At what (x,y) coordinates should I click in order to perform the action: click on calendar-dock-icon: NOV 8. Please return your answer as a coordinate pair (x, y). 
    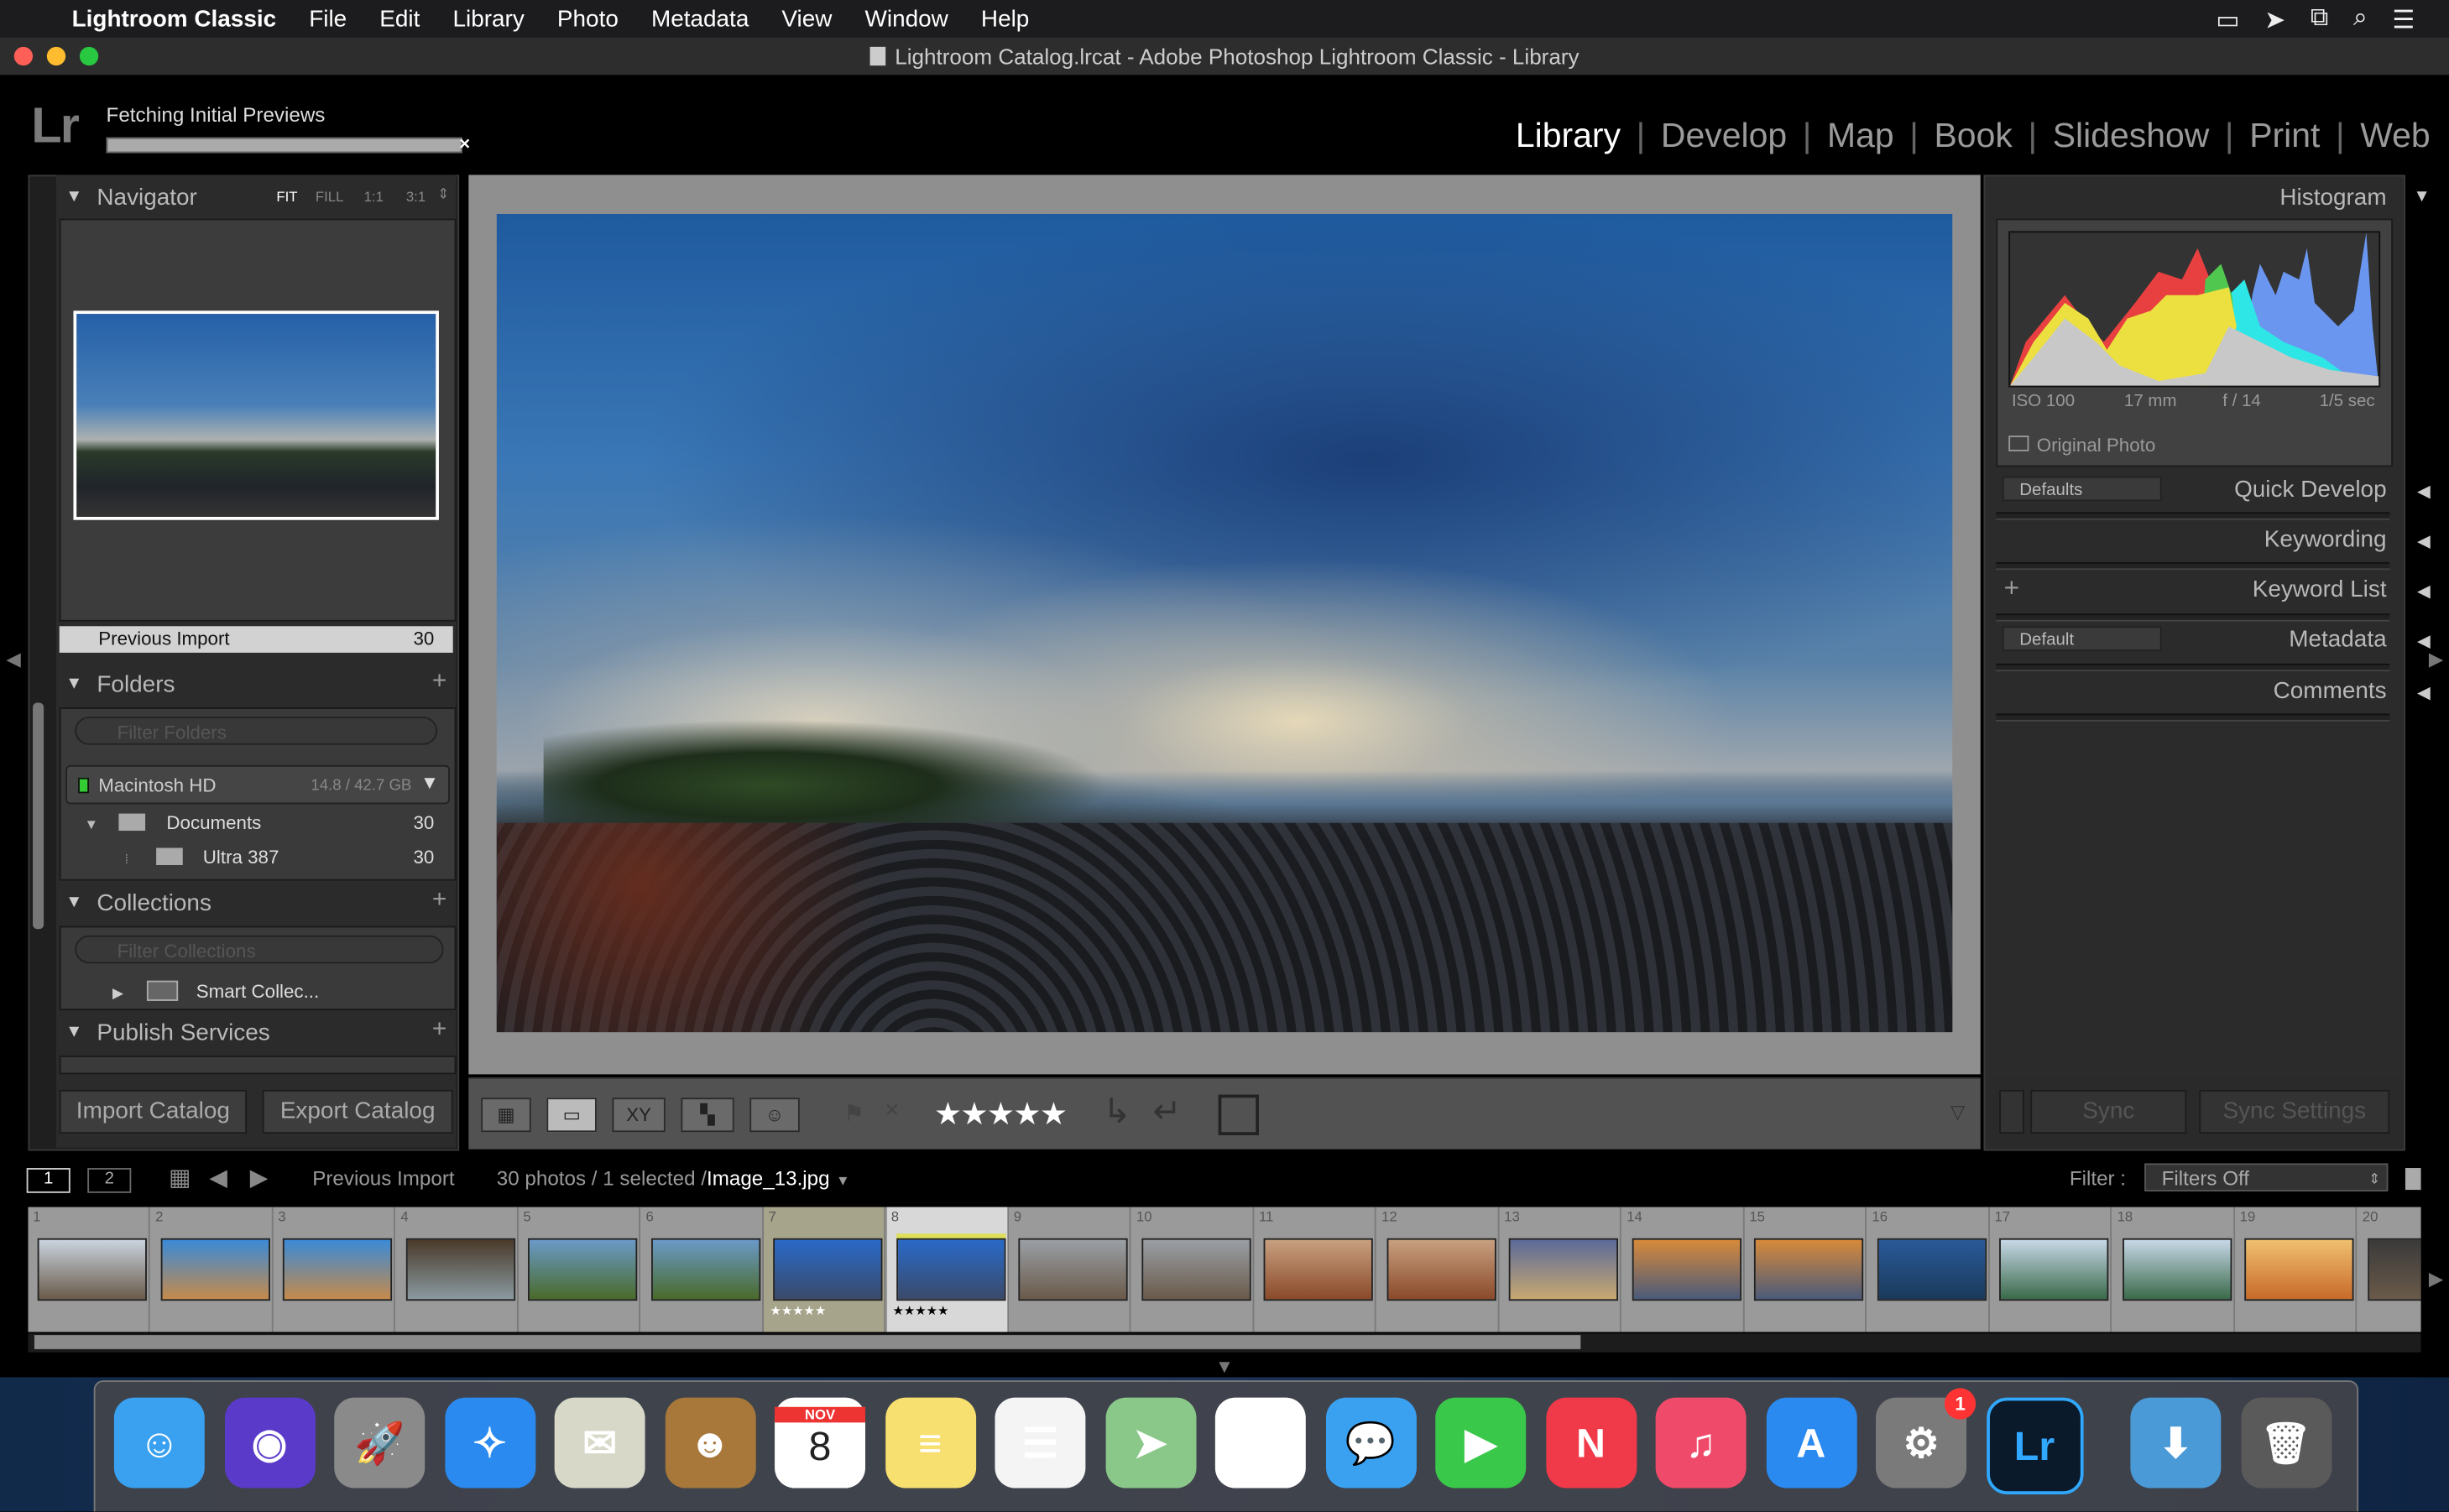
    Looking at the image, I should click on (820, 1443).